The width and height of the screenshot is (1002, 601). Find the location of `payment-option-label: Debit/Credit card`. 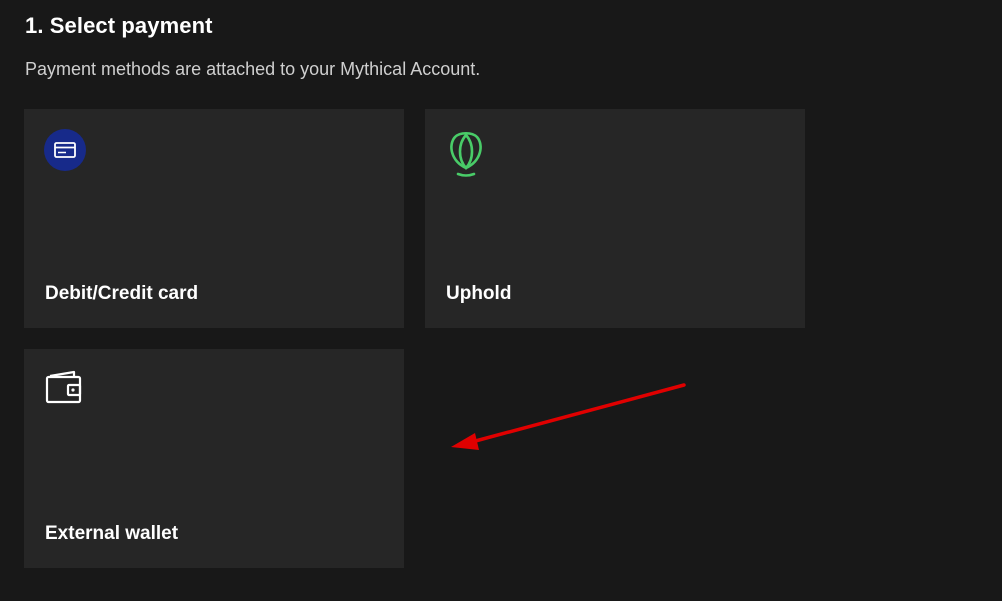

payment-option-label: Debit/Credit card is located at coordinates (122, 293).